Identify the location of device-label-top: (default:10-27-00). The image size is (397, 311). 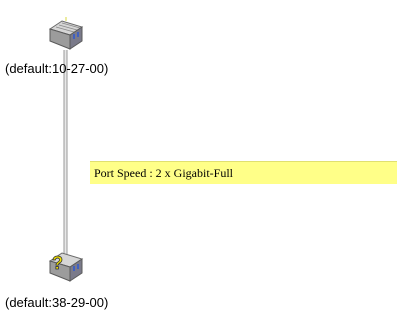
(57, 68).